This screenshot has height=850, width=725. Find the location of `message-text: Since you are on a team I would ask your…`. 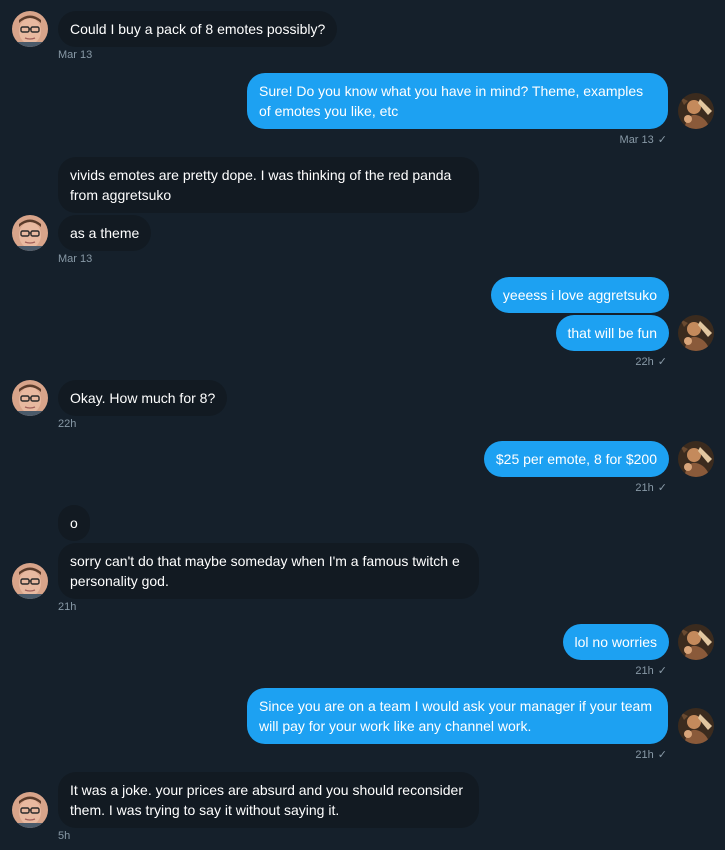

message-text: Since you are on a team I would ask your… is located at coordinates (455, 716).